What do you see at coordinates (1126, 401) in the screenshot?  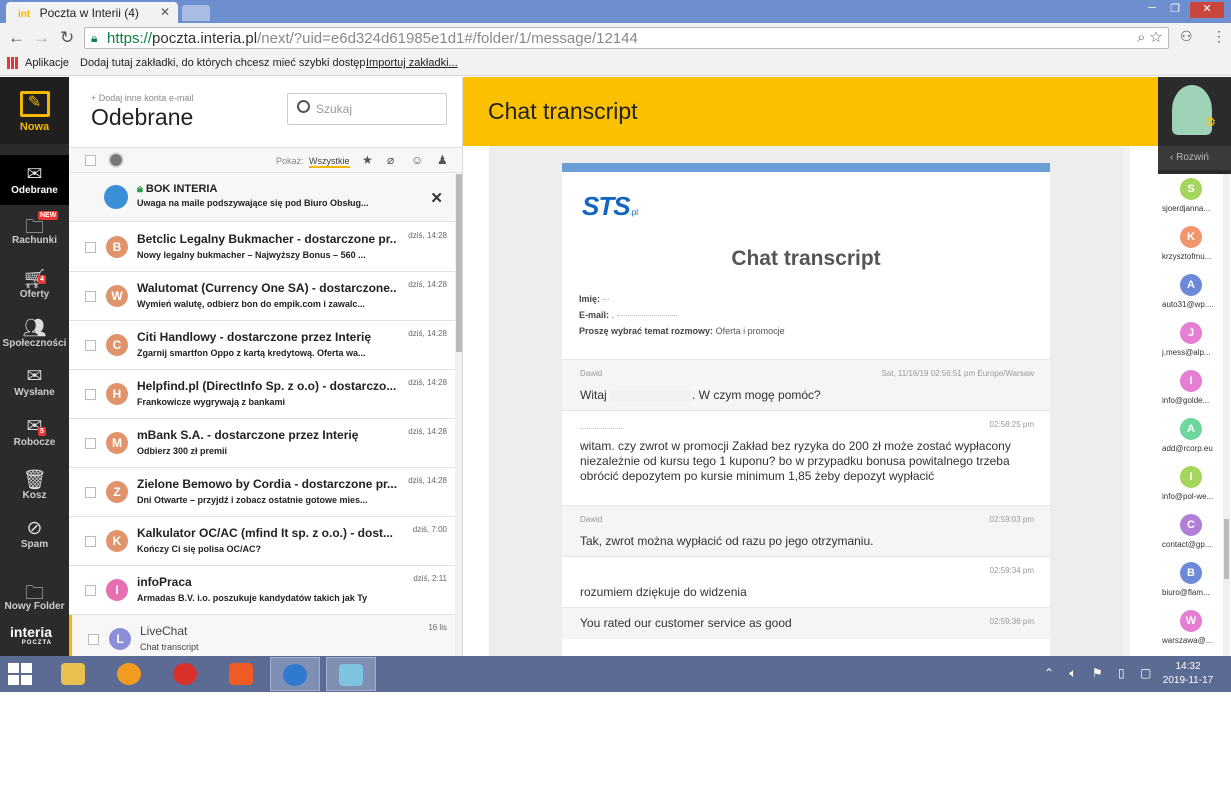 I see `message-scrollbar` at bounding box center [1126, 401].